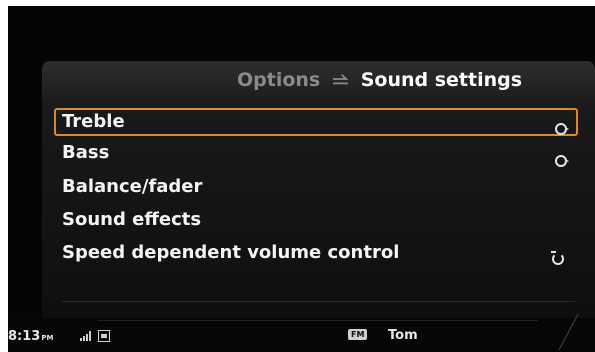  Describe the element at coordinates (278, 80) in the screenshot. I see `breadcrumb-parent: Options` at that location.